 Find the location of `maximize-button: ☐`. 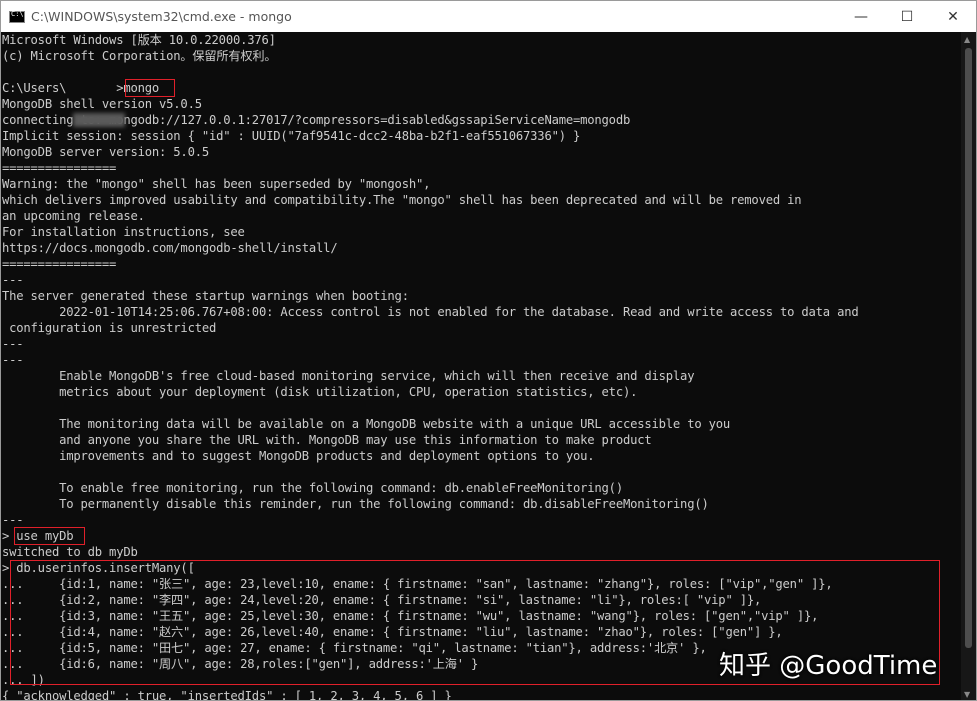

maximize-button: ☐ is located at coordinates (907, 16).